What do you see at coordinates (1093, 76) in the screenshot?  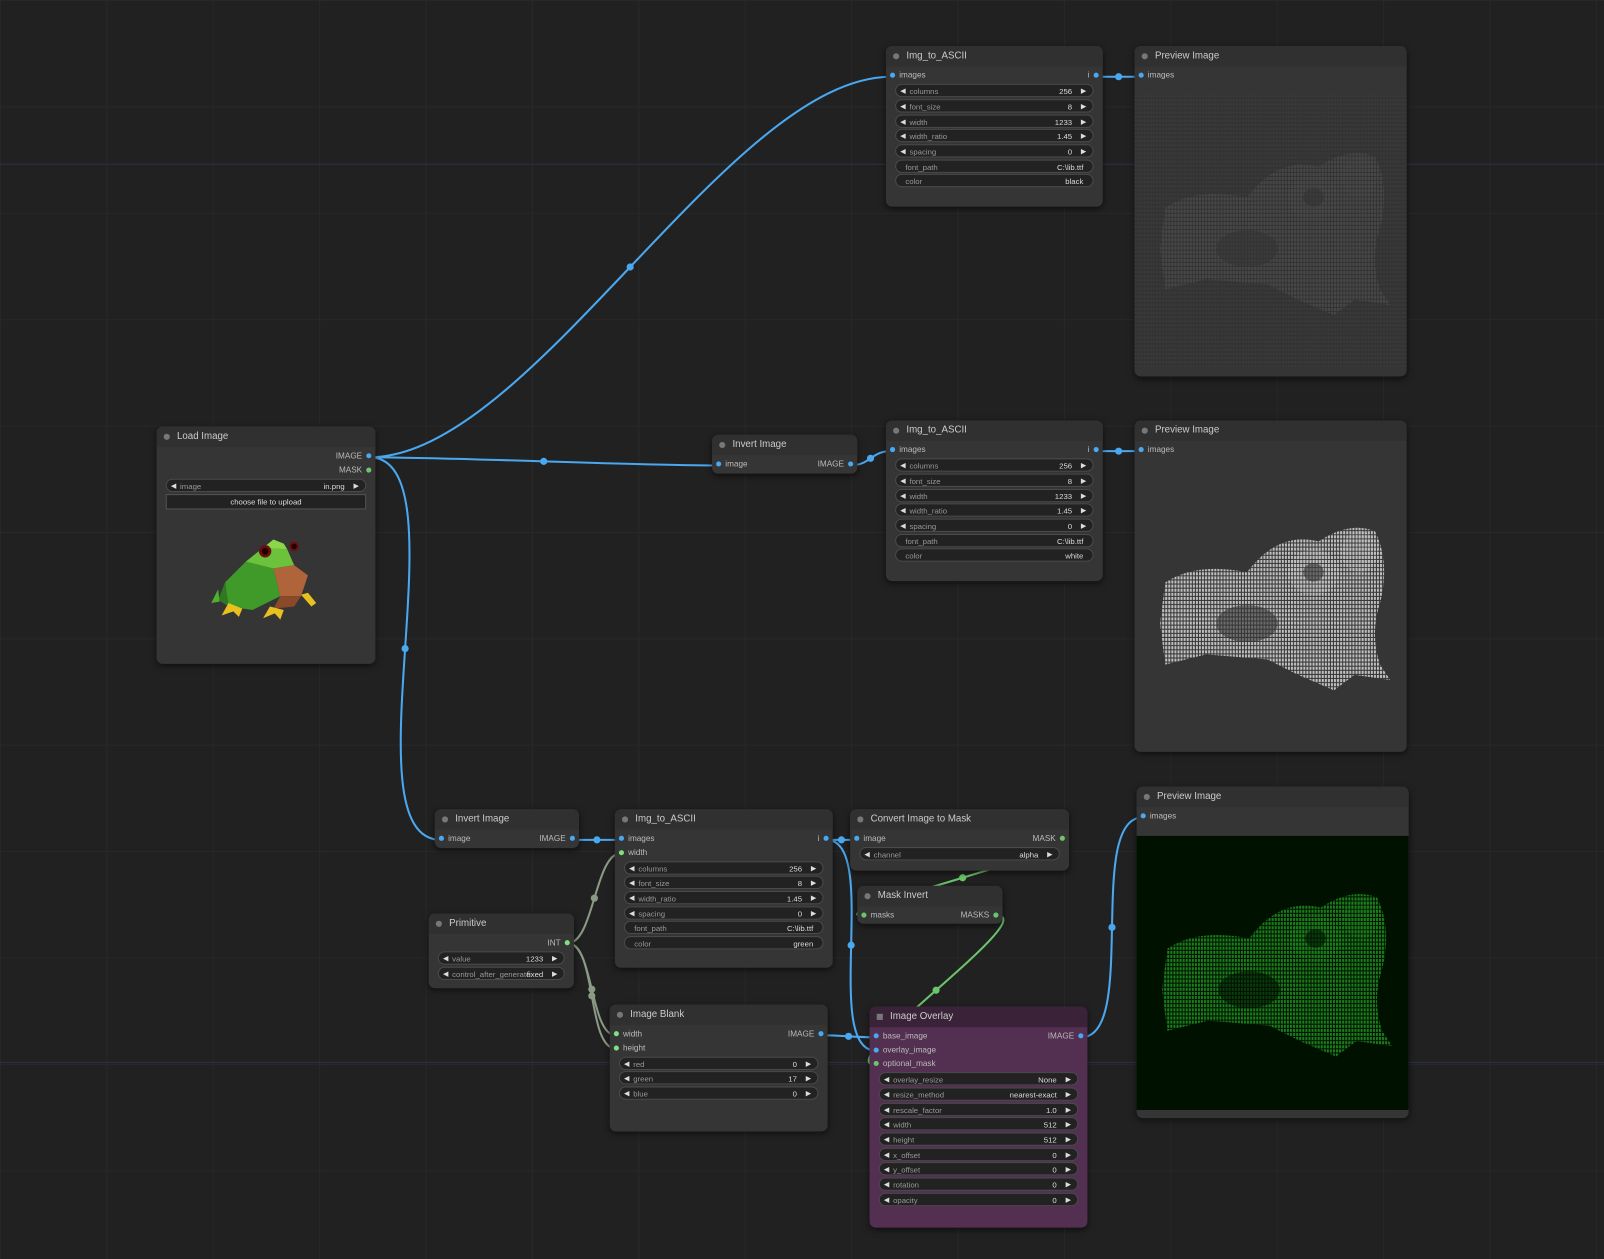 I see `output-slot-i: i` at bounding box center [1093, 76].